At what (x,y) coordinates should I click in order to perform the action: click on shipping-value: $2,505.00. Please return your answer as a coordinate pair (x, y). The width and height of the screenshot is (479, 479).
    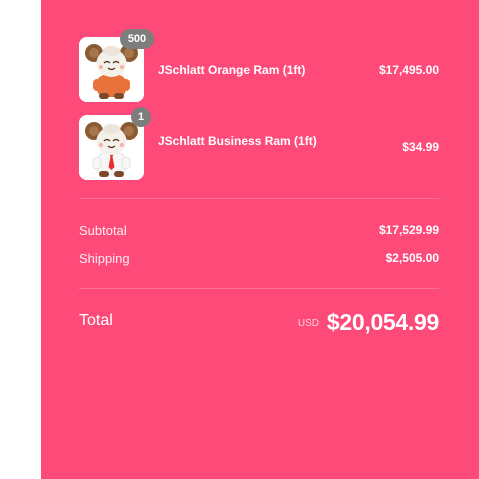
    Looking at the image, I should click on (412, 258).